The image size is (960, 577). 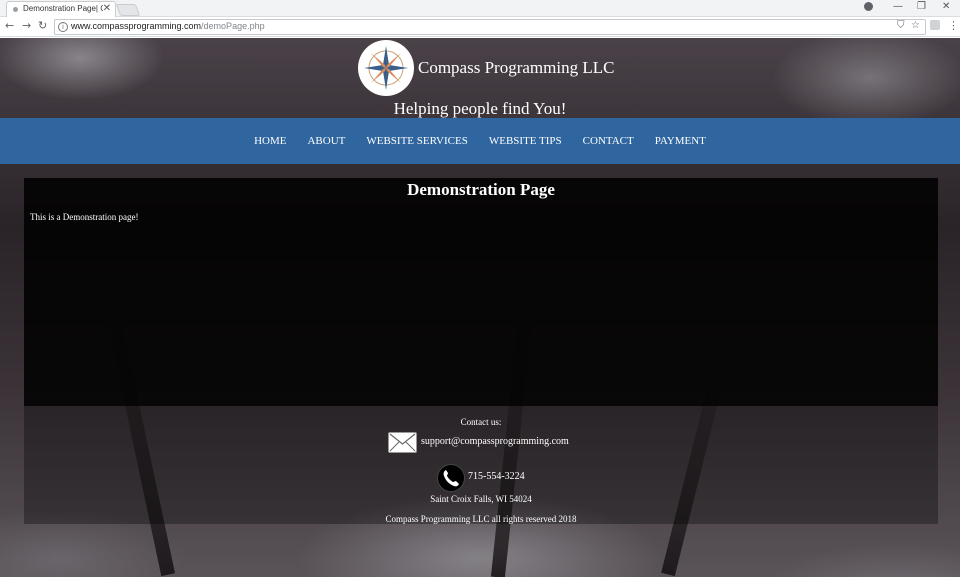 I want to click on favicon-icon, so click(x=15, y=9).